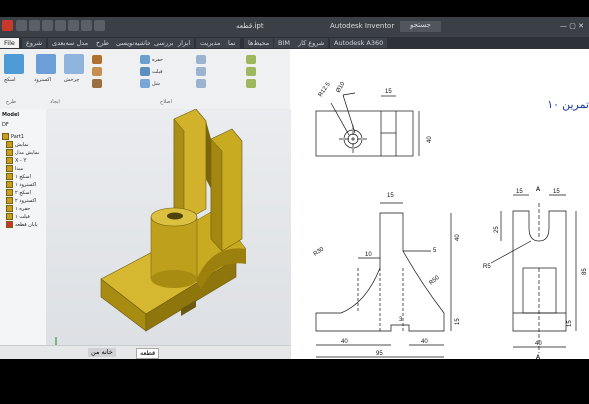 This screenshot has height=404, width=589. I want to click on end-of-part-icon, so click(9, 224).